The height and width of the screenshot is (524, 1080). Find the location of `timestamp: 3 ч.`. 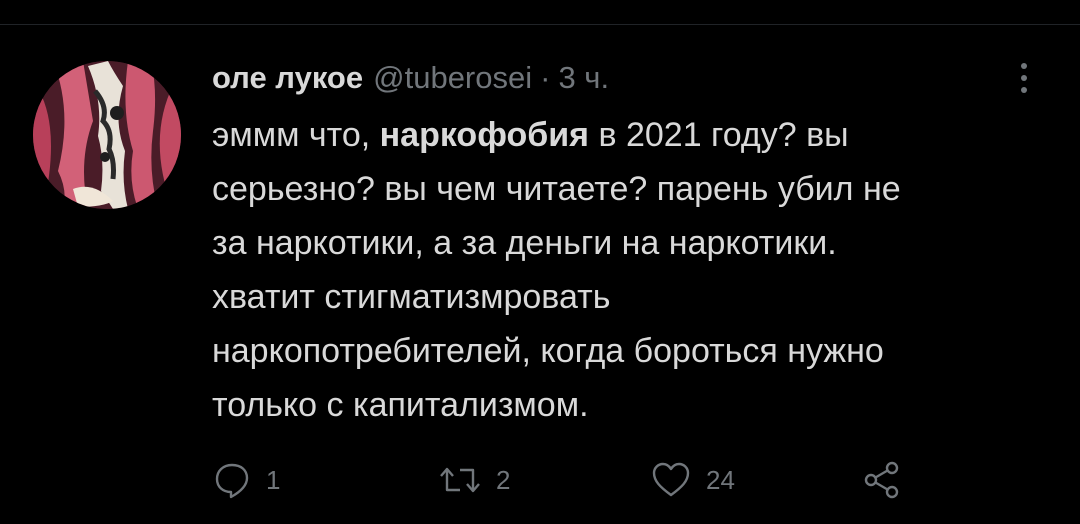

timestamp: 3 ч. is located at coordinates (583, 78).